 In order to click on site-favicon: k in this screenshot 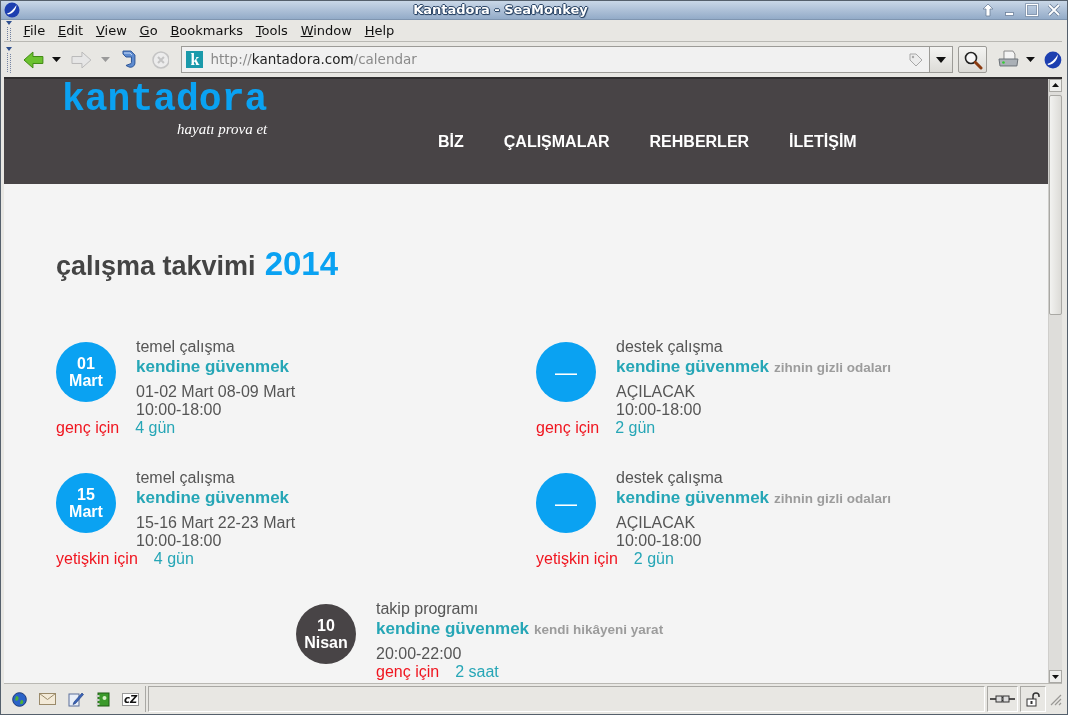, I will do `click(195, 59)`.